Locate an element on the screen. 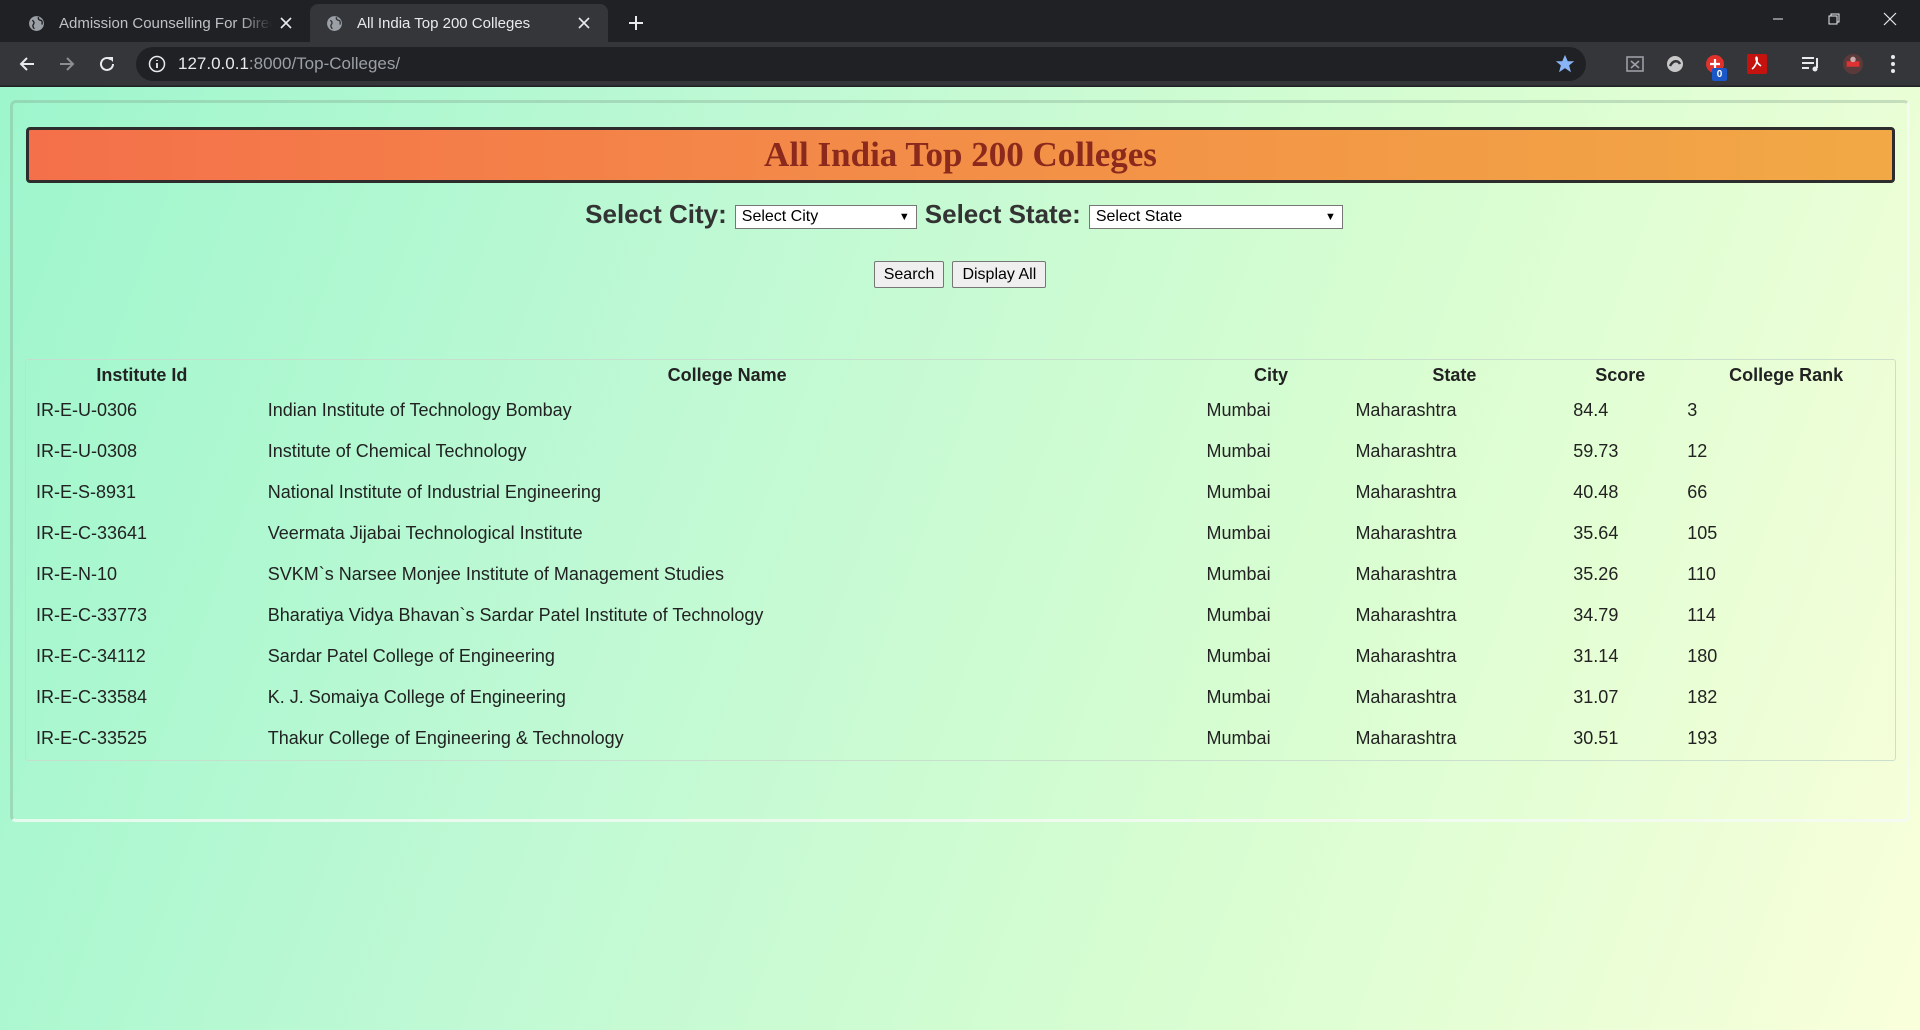 This screenshot has height=1030, width=1920. score-cell: 59.73 is located at coordinates (1596, 451).